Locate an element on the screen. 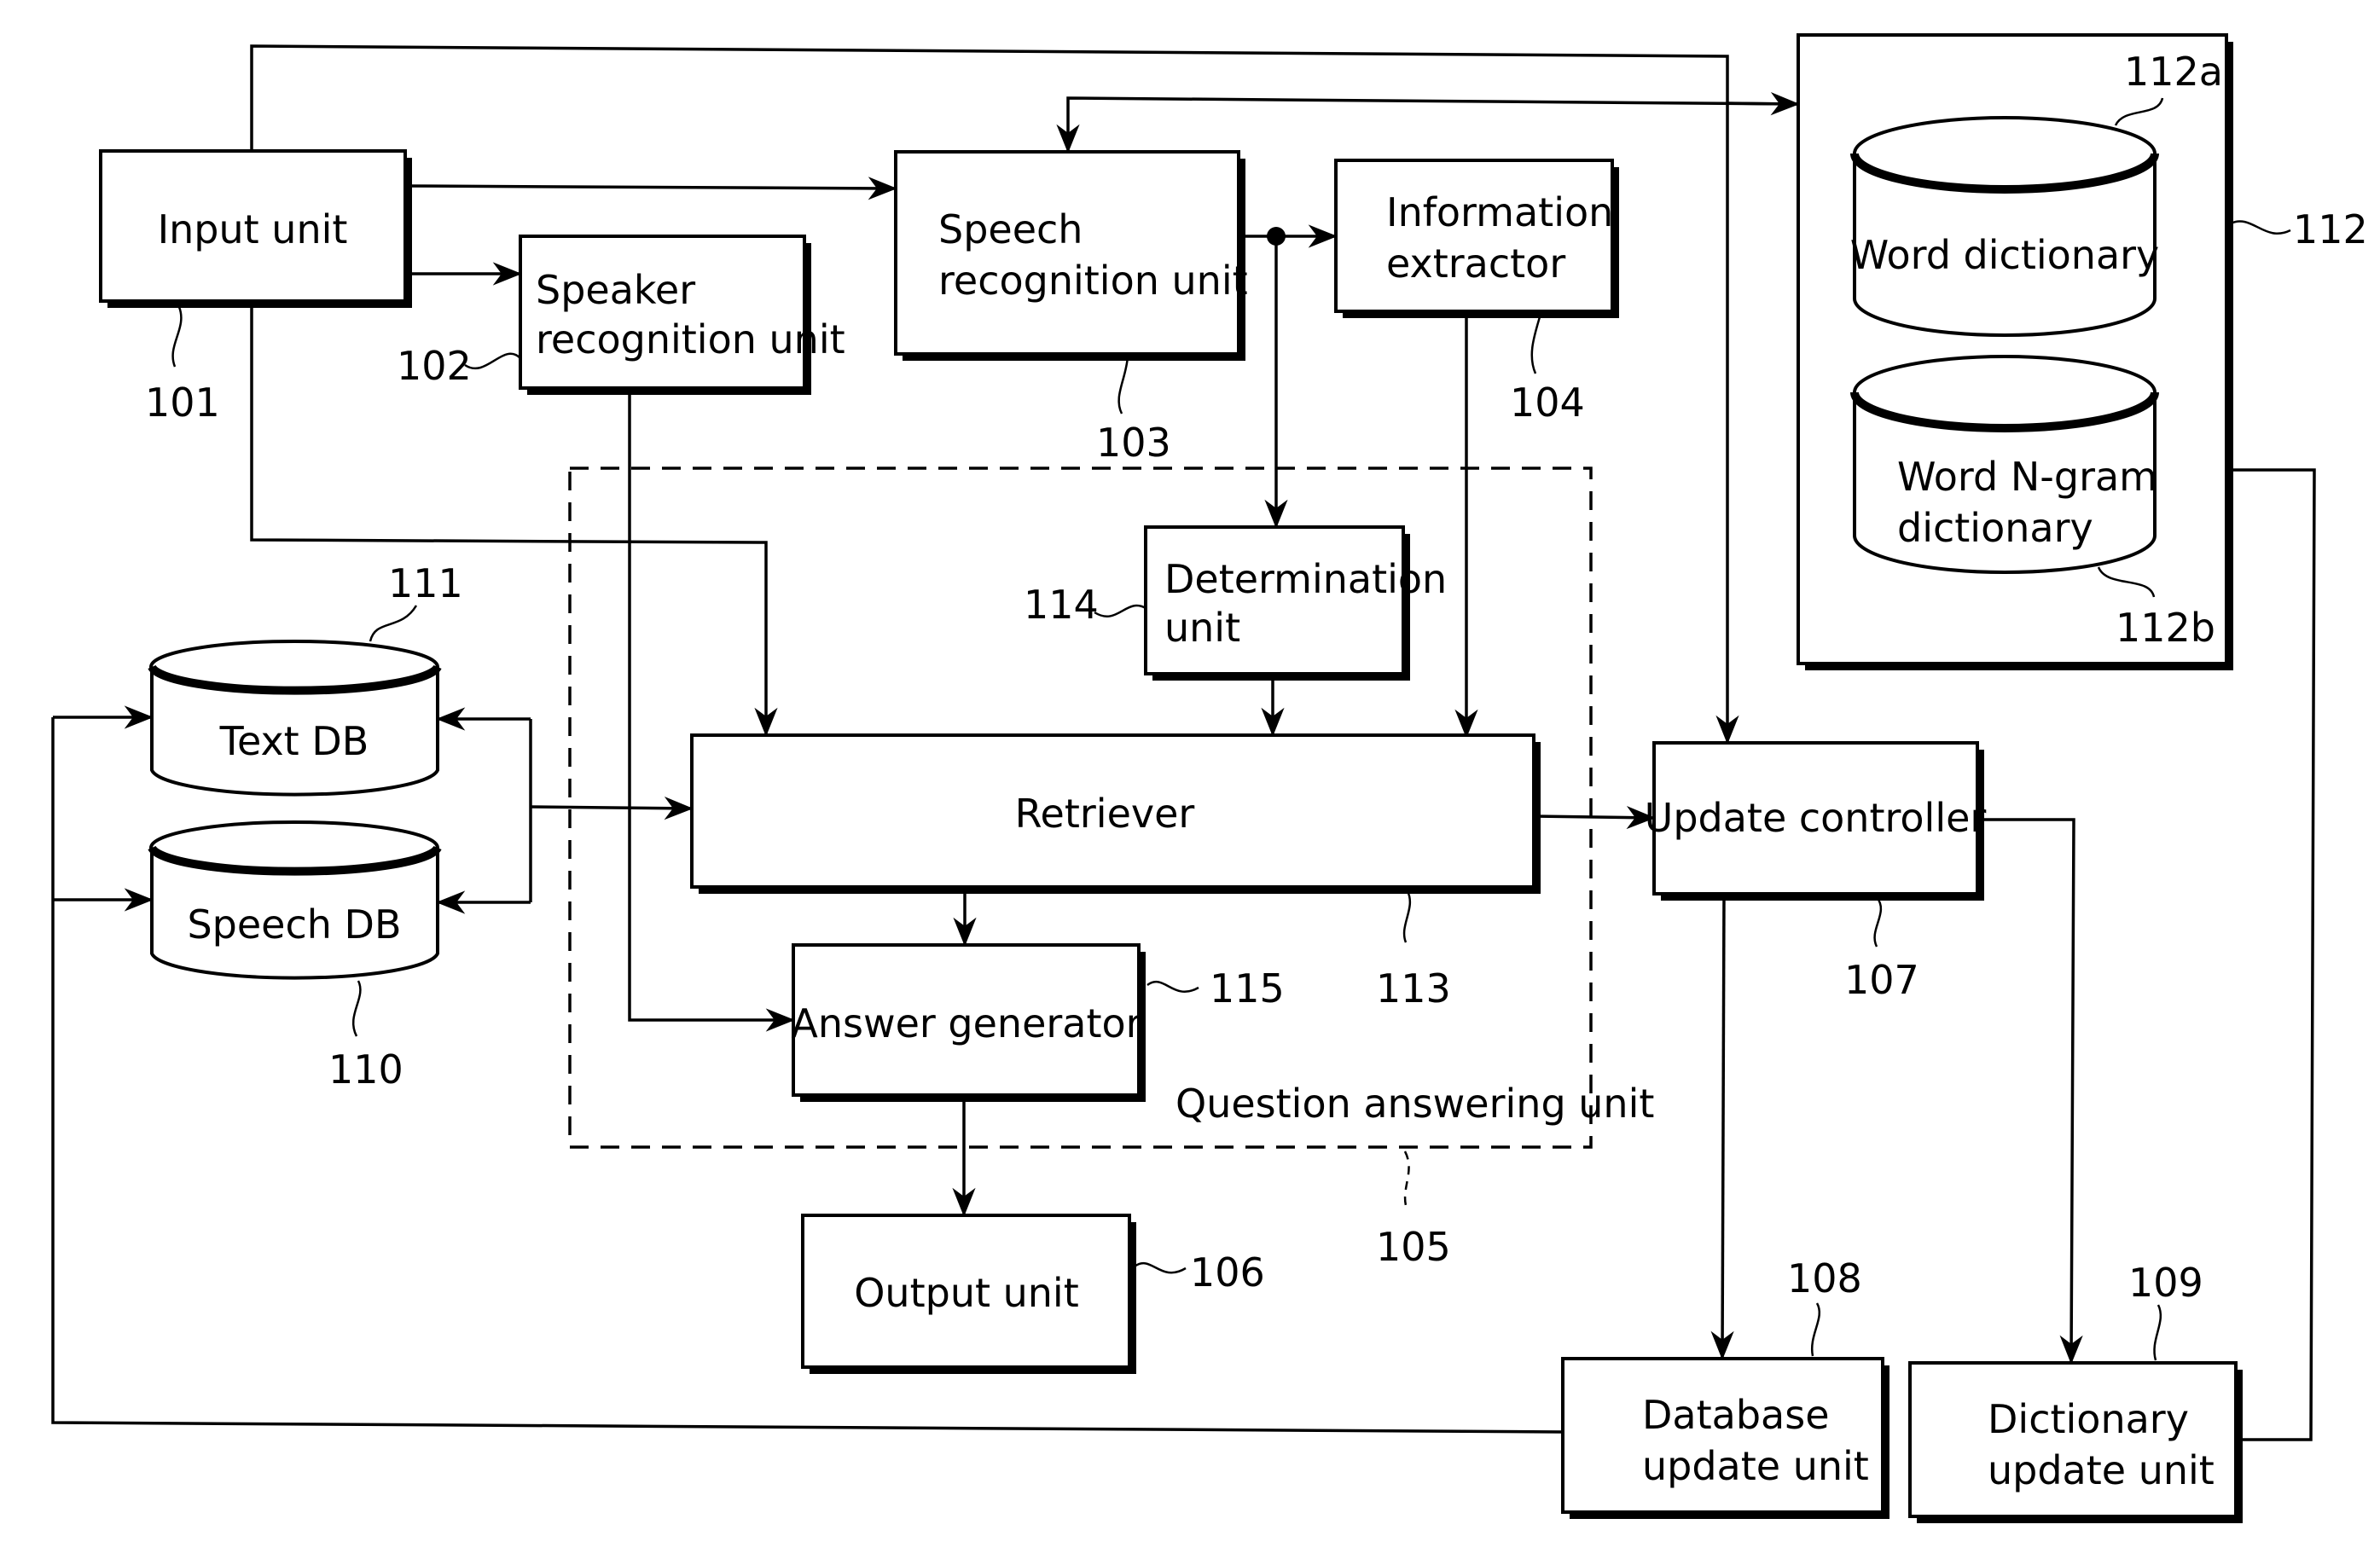 The width and height of the screenshot is (2380, 1565). connector-update-controller-to-db-update is located at coordinates (1722, 1127).